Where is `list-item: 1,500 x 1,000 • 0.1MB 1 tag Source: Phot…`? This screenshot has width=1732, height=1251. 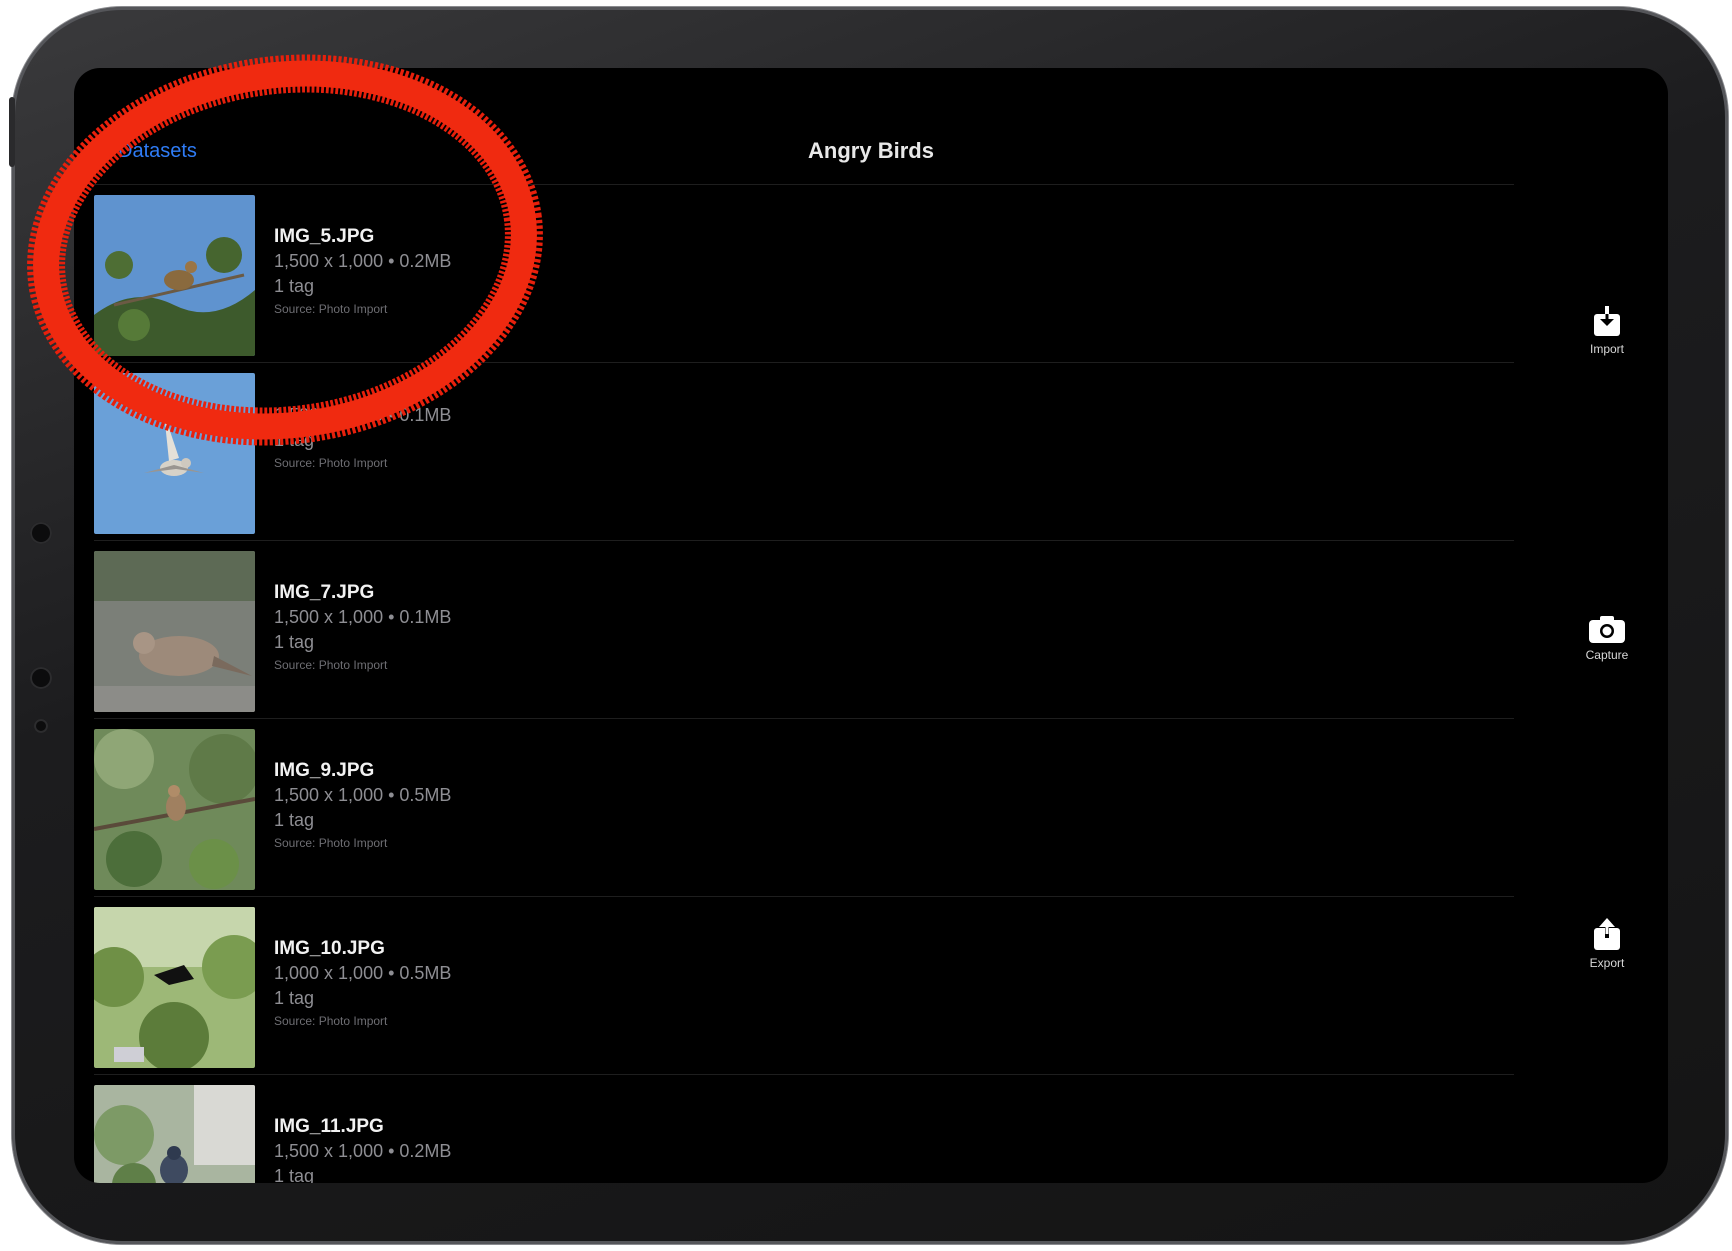 list-item: 1,500 x 1,000 • 0.1MB 1 tag Source: Phot… is located at coordinates (804, 451).